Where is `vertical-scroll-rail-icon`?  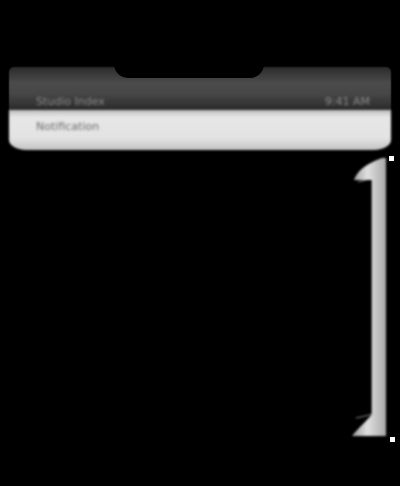 vertical-scroll-rail-icon is located at coordinates (369, 297).